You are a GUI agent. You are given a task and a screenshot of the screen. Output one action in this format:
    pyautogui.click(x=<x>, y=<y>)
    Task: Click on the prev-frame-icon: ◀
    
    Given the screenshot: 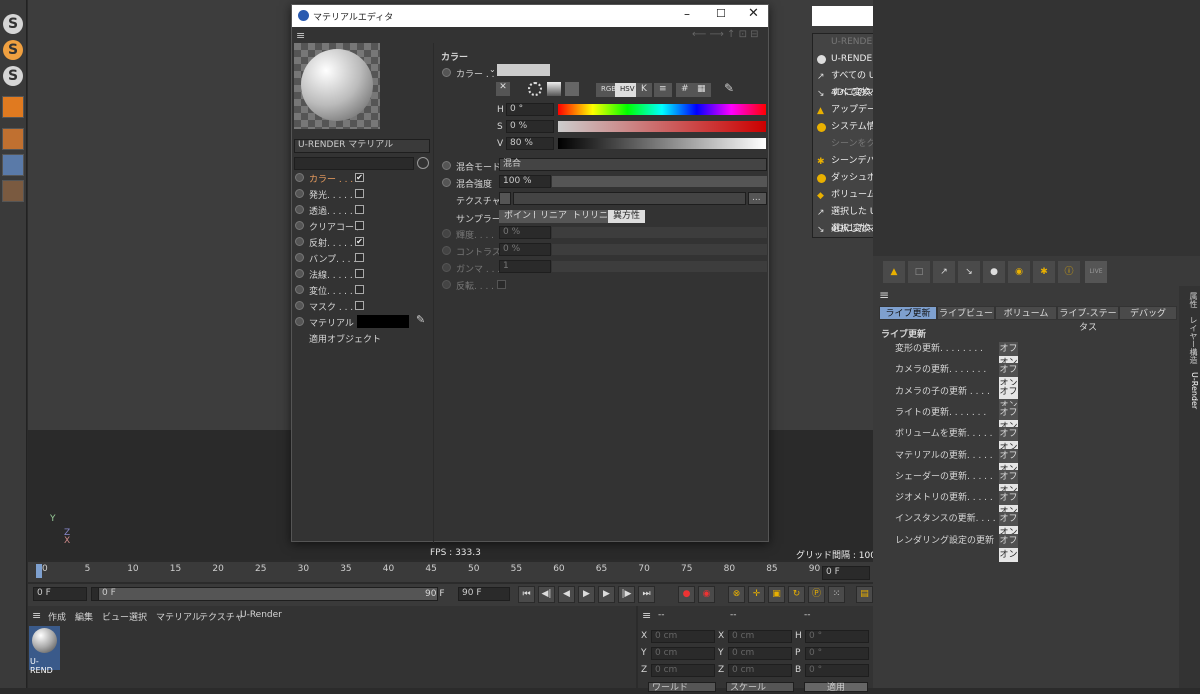 What is the action you would take?
    pyautogui.click(x=566, y=594)
    